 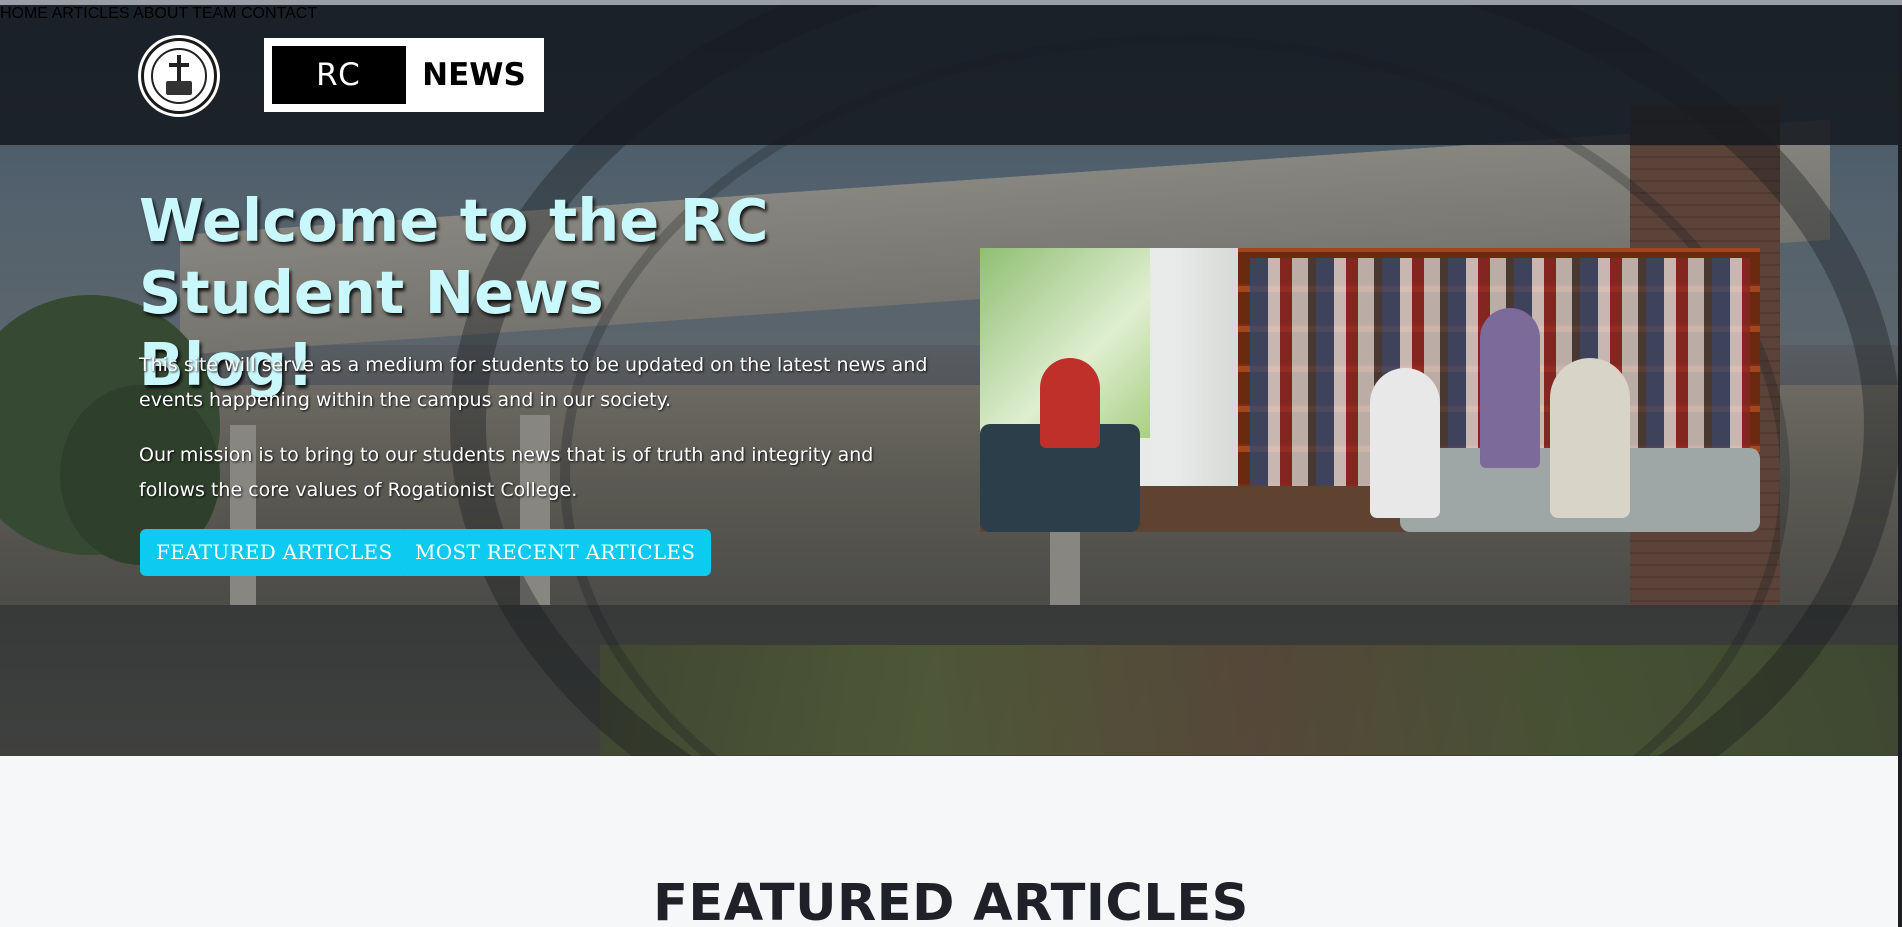 What do you see at coordinates (339, 75) in the screenshot?
I see `brand-rc: RC` at bounding box center [339, 75].